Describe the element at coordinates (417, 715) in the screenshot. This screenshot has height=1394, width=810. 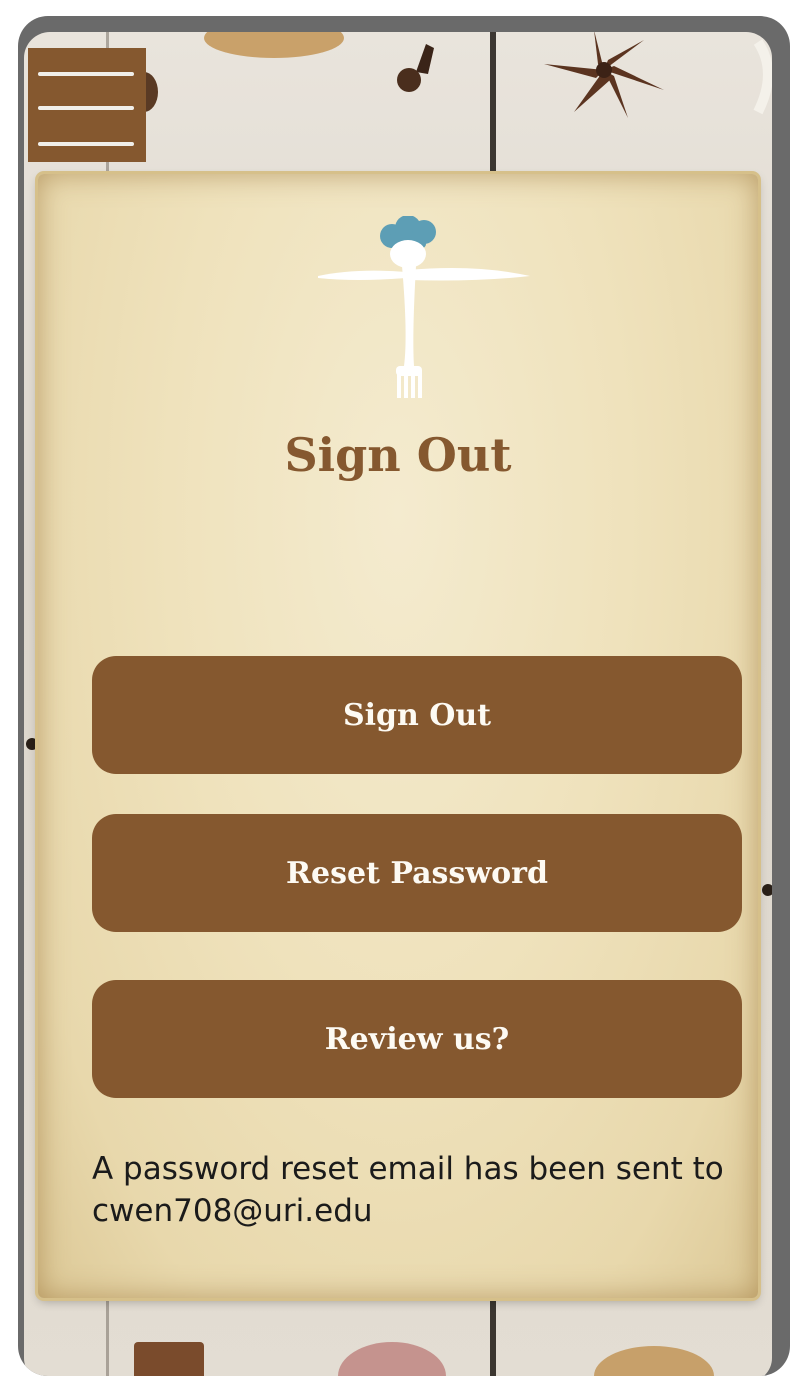
I see `sign-out-button: Sign Out` at that location.